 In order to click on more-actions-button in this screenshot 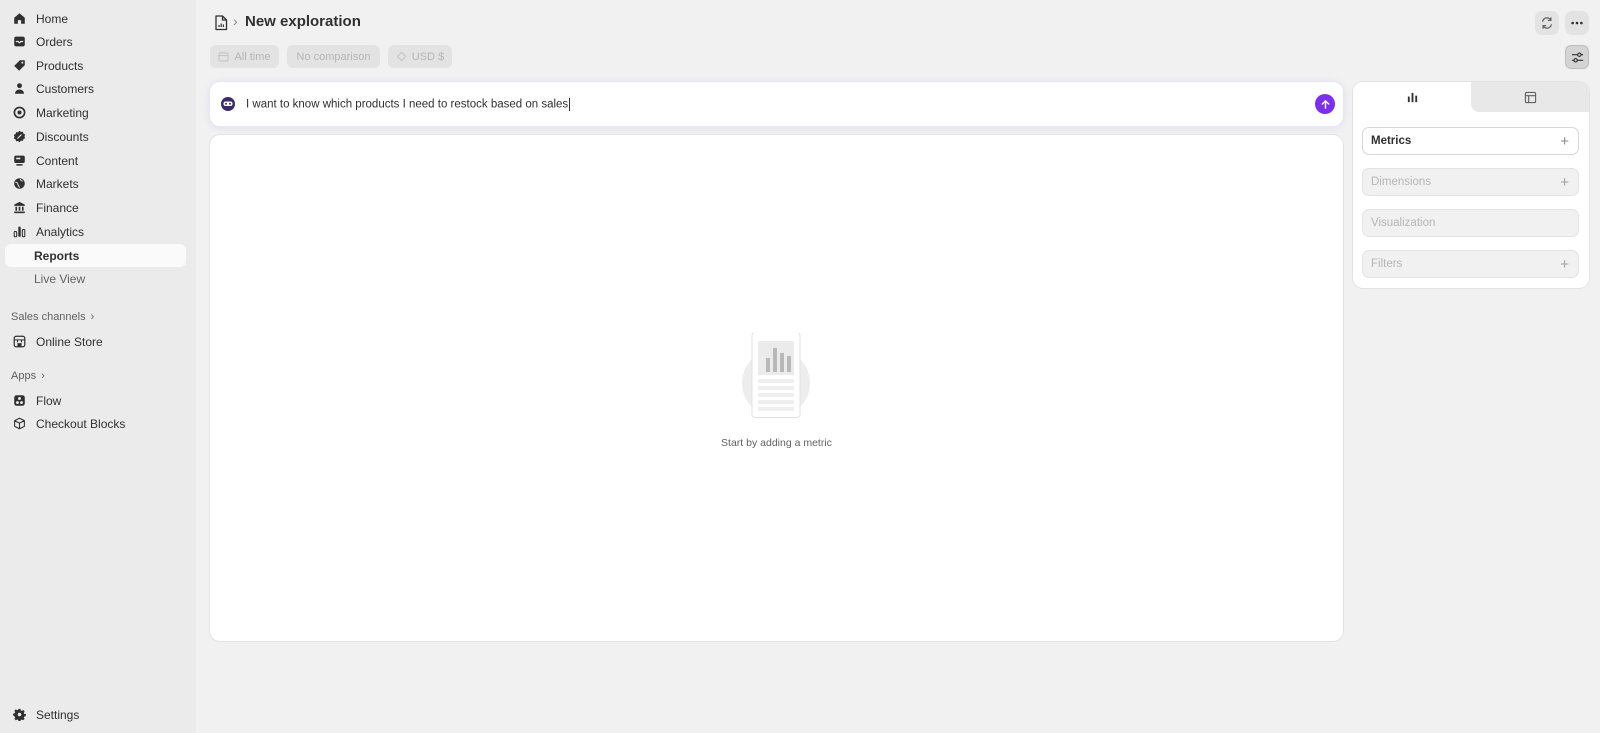, I will do `click(1577, 23)`.